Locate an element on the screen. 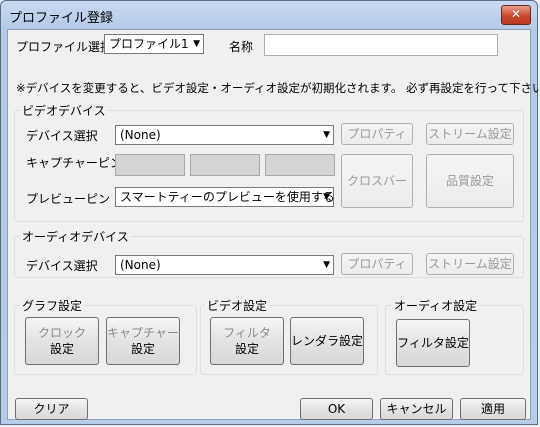  cancel-button: キャンセル is located at coordinates (416, 409).